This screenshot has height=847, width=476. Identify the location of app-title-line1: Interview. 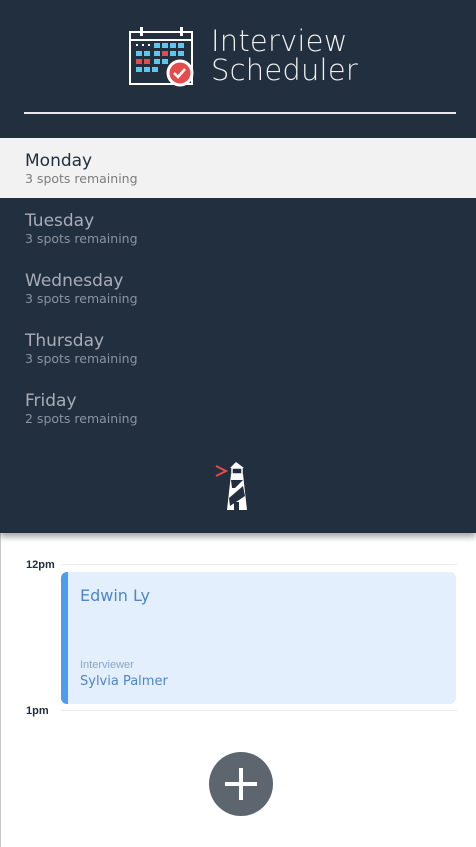
(279, 41).